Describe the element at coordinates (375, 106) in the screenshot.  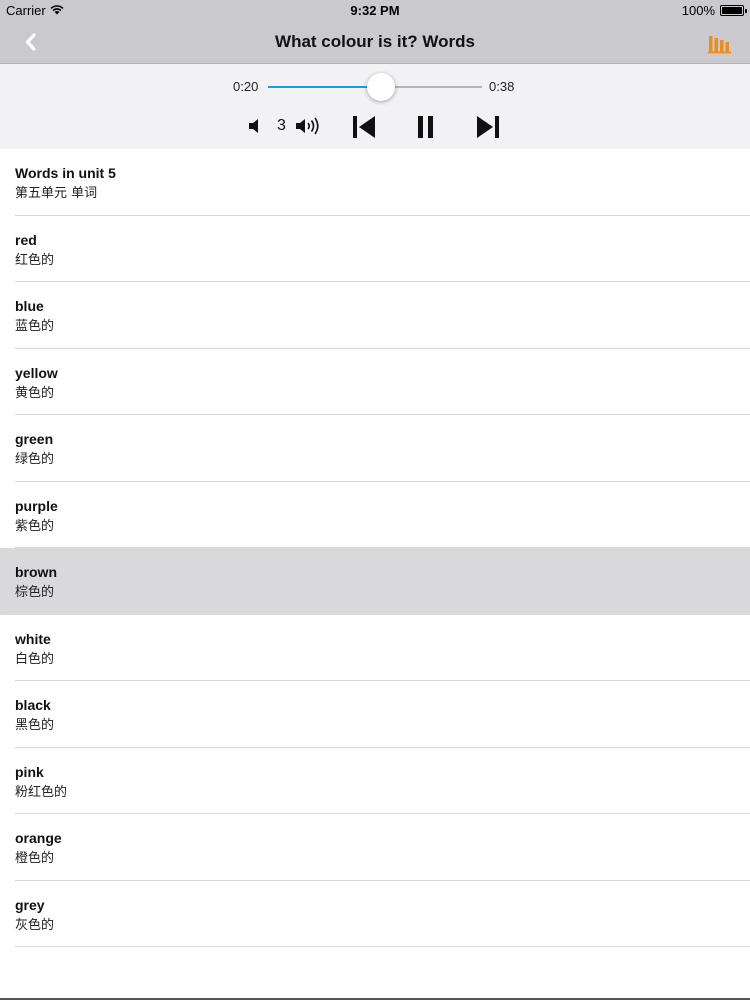
I see `audio-player: 0:20 0:38 3` at that location.